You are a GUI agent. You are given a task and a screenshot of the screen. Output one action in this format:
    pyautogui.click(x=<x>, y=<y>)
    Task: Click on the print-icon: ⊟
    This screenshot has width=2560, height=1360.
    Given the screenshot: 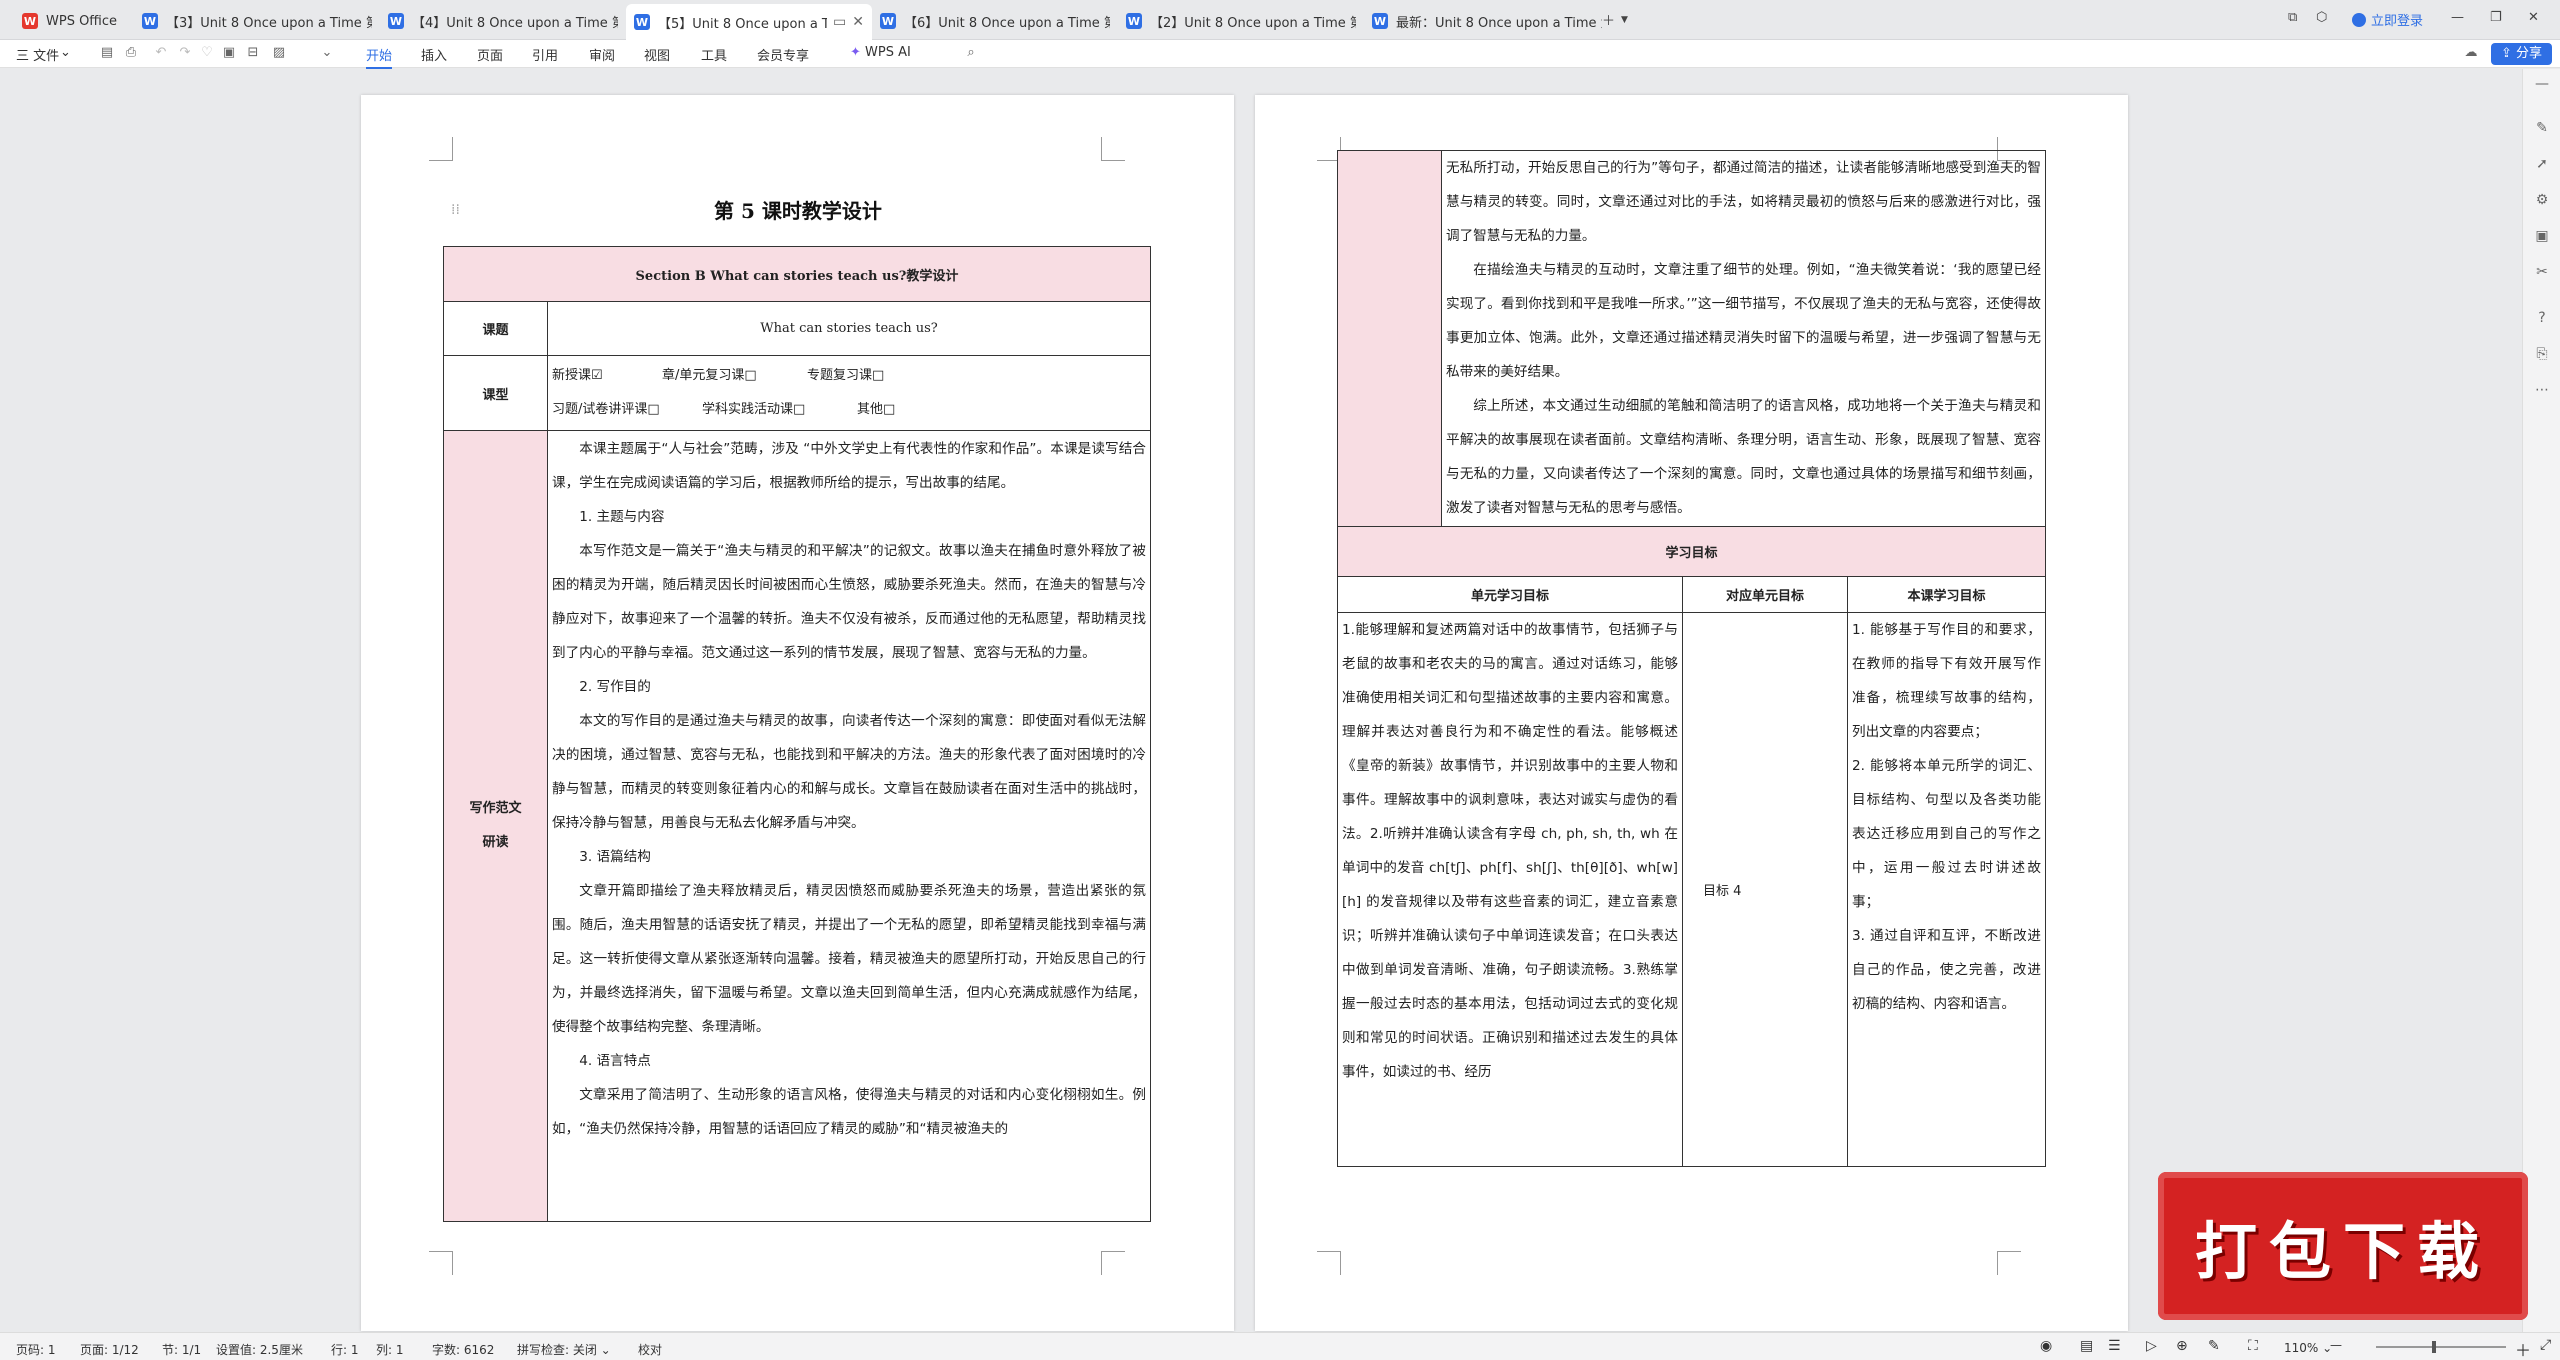 What is the action you would take?
    pyautogui.click(x=253, y=53)
    